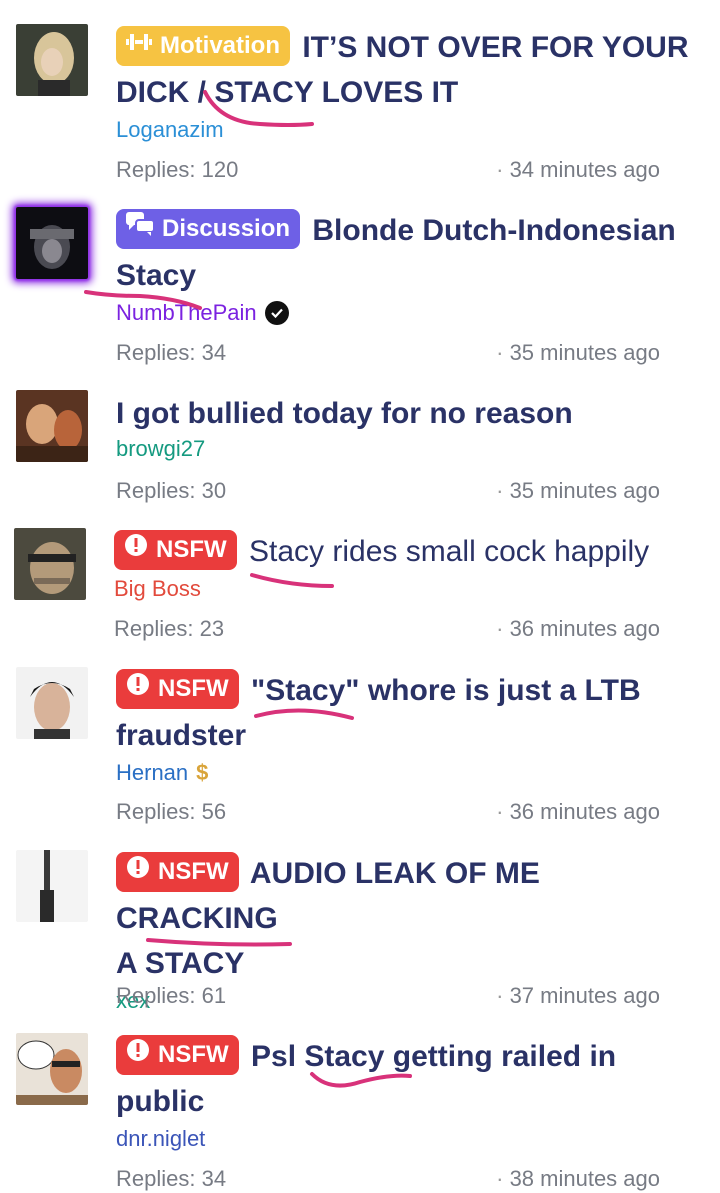  I want to click on thread-title: Discussion Blonde Dutch-Indonesian, so click(410, 230).